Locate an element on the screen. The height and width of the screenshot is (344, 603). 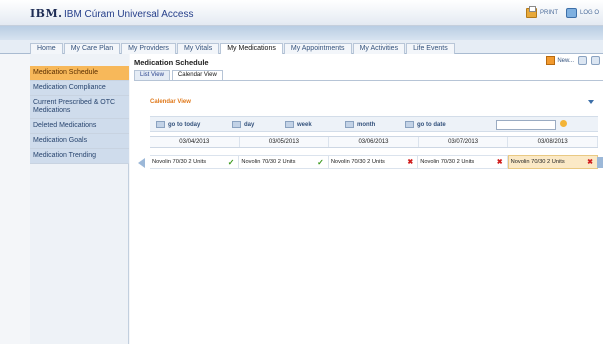
collapse-chevron-icon is located at coordinates (591, 102).